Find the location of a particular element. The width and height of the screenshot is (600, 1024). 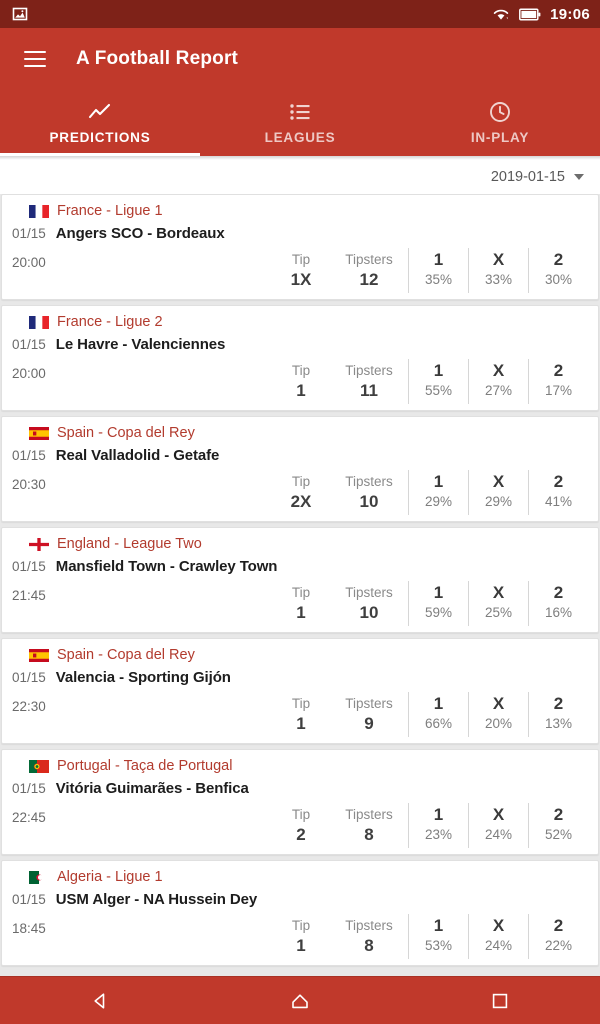

nav-home-button is located at coordinates (300, 1001).